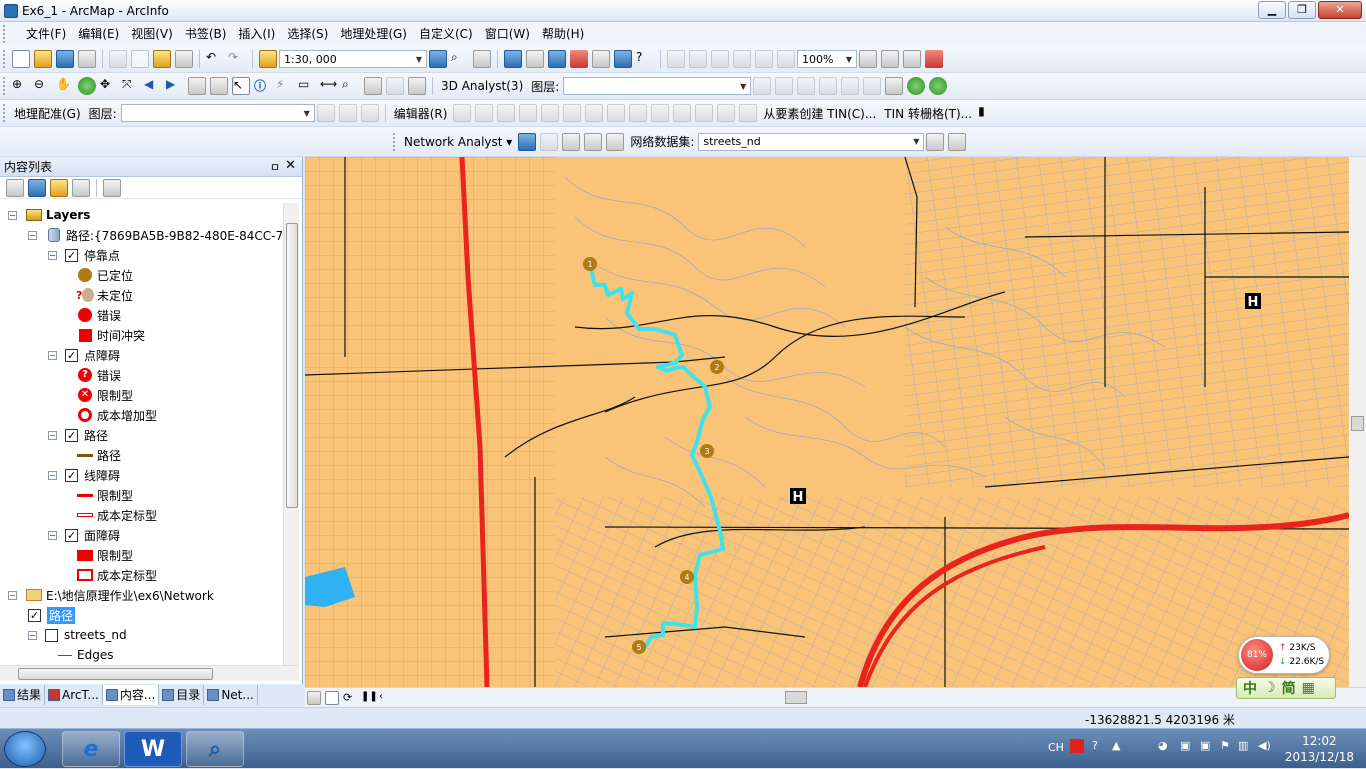 Image resolution: width=1366 pixels, height=769 pixels. What do you see at coordinates (1289, 688) in the screenshot?
I see `ime-simplified: 简` at bounding box center [1289, 688].